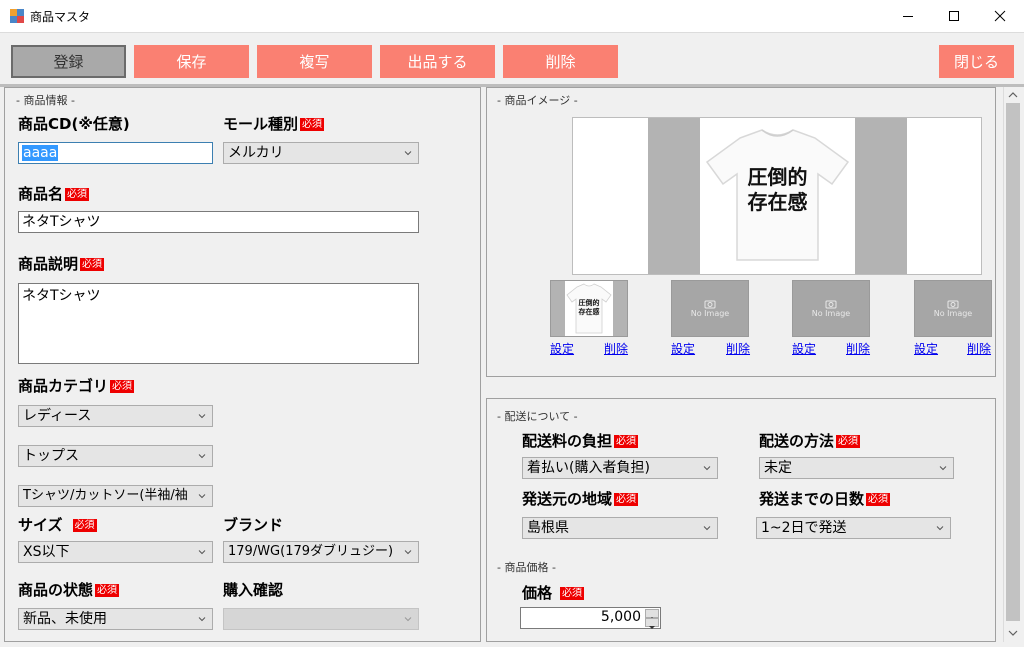 Image resolution: width=1024 pixels, height=647 pixels. Describe the element at coordinates (1013, 633) in the screenshot. I see `scroll-down-arrow-icon` at that location.